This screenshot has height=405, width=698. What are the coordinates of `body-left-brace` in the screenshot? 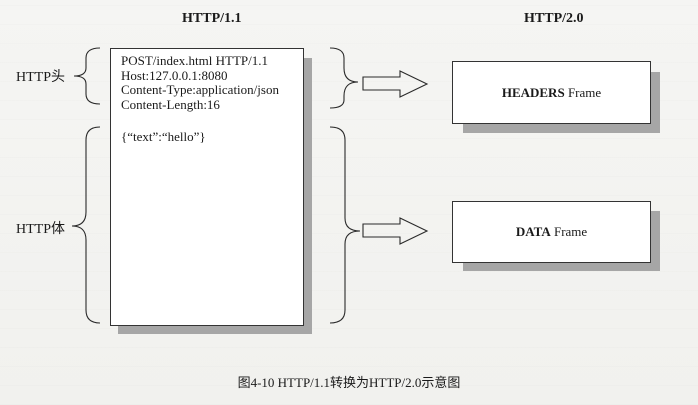 It's located at (86, 225).